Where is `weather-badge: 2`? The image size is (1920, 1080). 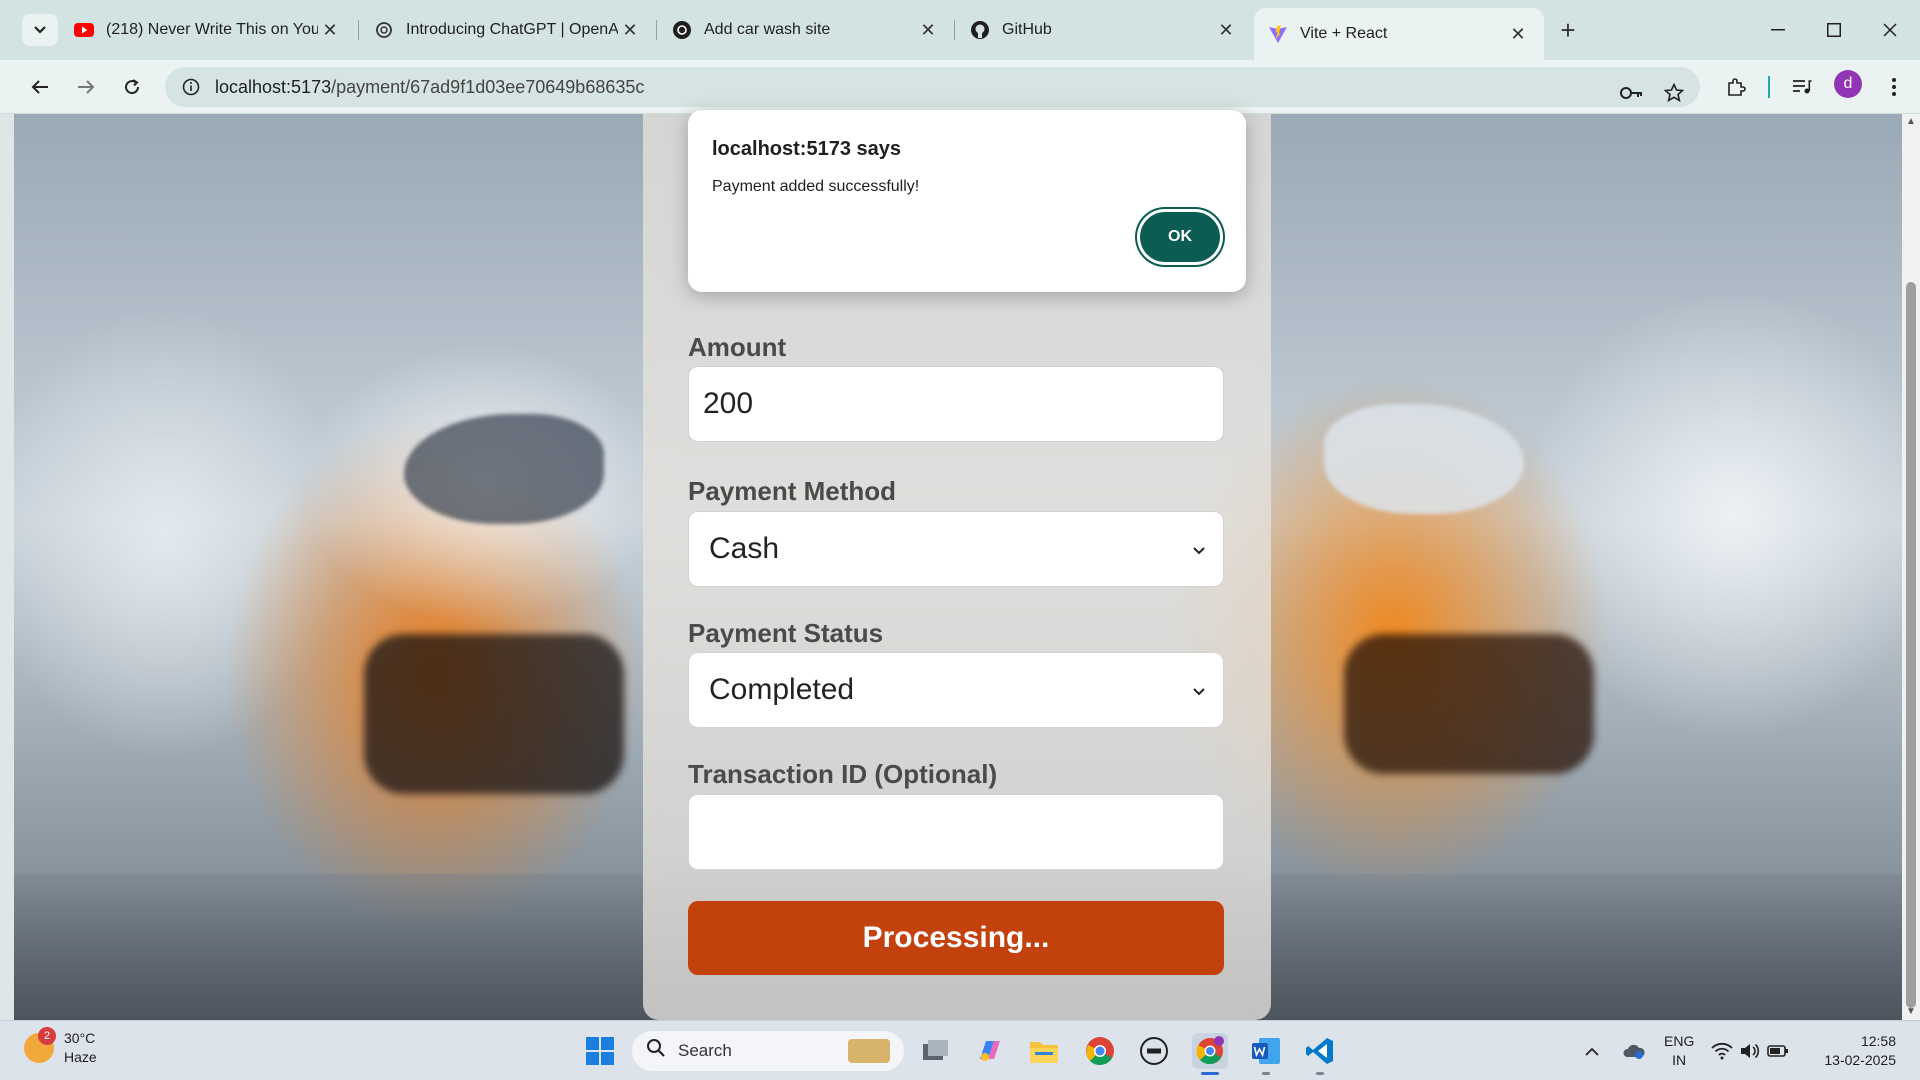
weather-badge: 2 is located at coordinates (47, 1036).